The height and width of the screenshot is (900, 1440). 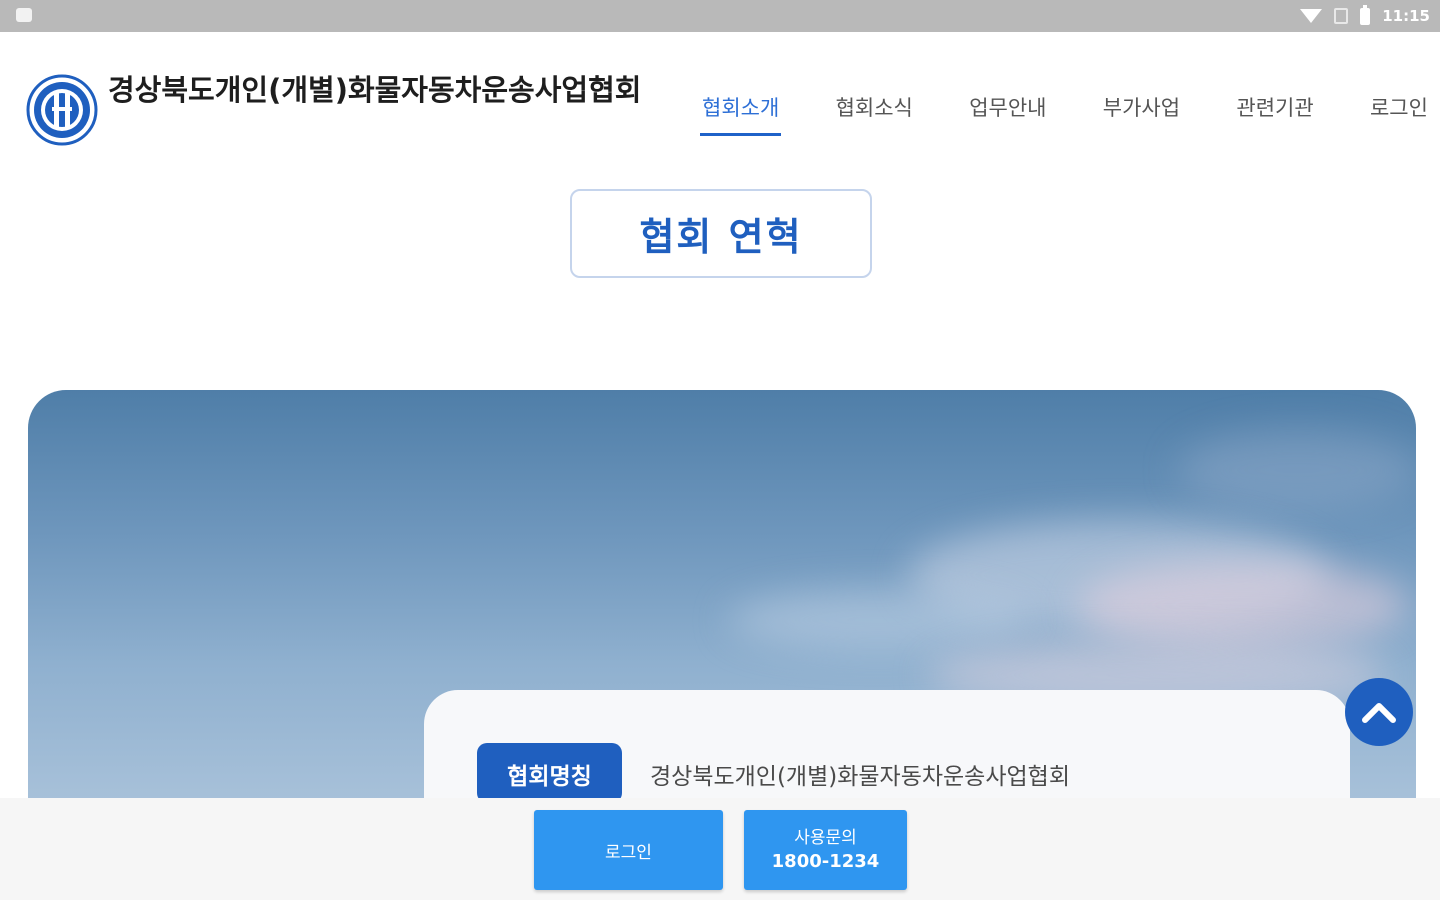 I want to click on battery-icon, so click(x=1365, y=14).